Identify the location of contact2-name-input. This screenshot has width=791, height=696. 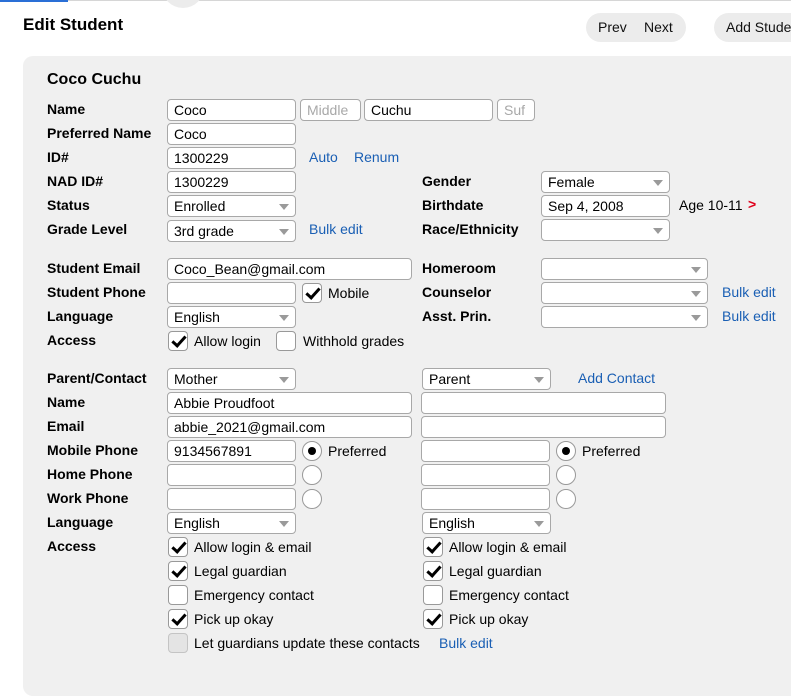
(543, 403).